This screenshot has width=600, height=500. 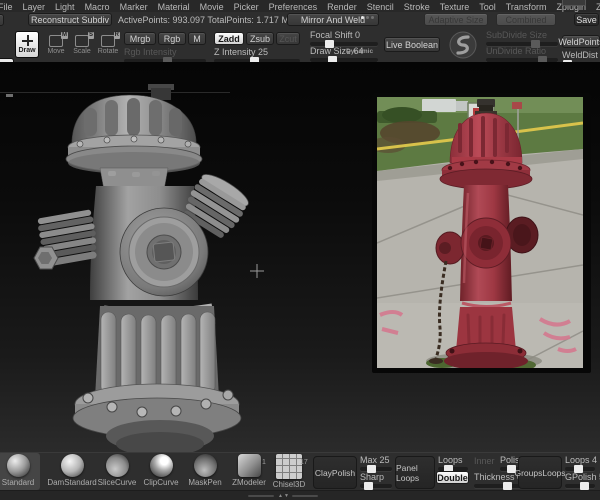 What do you see at coordinates (18, 465) in the screenshot?
I see `brush-standard-thumb-icon` at bounding box center [18, 465].